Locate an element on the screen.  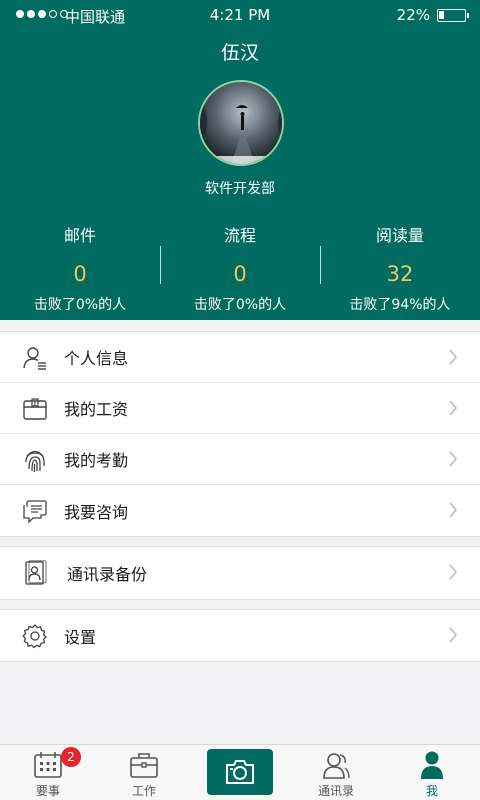
profile-icon is located at coordinates (432, 765).